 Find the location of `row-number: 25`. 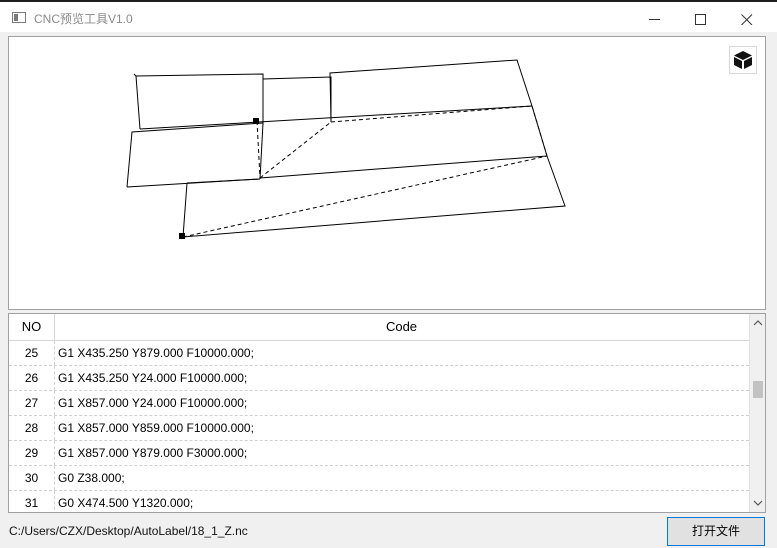

row-number: 25 is located at coordinates (32, 353).